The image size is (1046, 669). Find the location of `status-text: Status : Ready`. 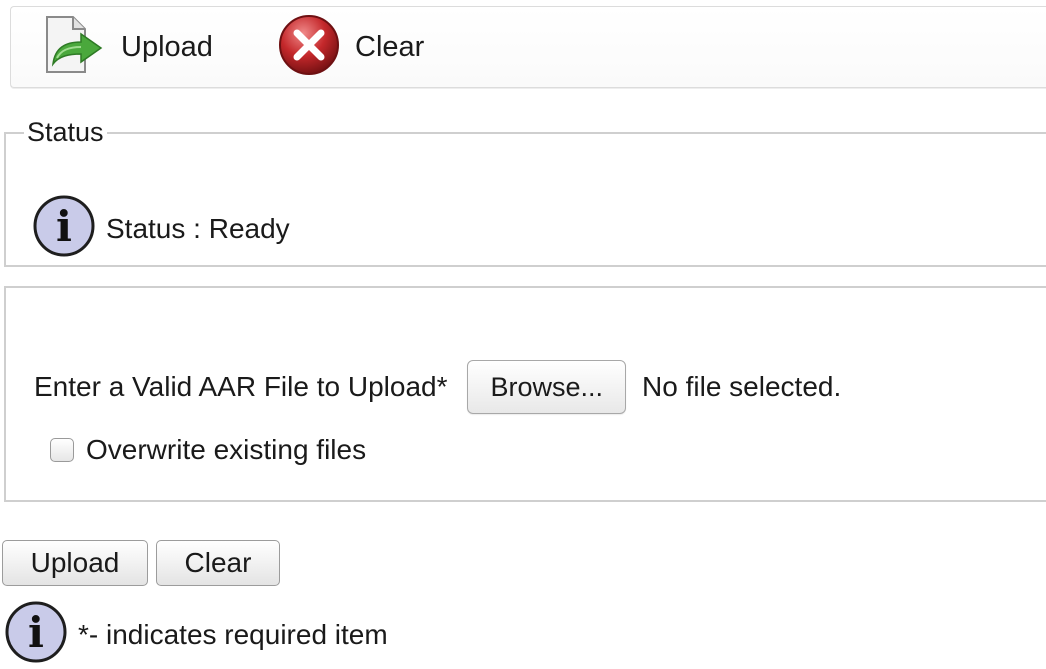

status-text: Status : Ready is located at coordinates (198, 228).